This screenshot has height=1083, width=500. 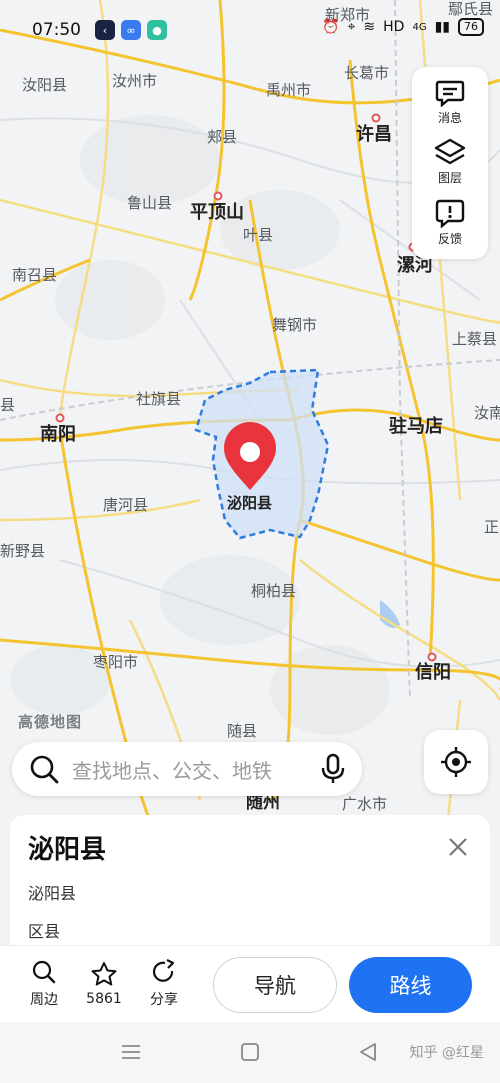 What do you see at coordinates (149, 203) in the screenshot?
I see `map-label: 鲁山县` at bounding box center [149, 203].